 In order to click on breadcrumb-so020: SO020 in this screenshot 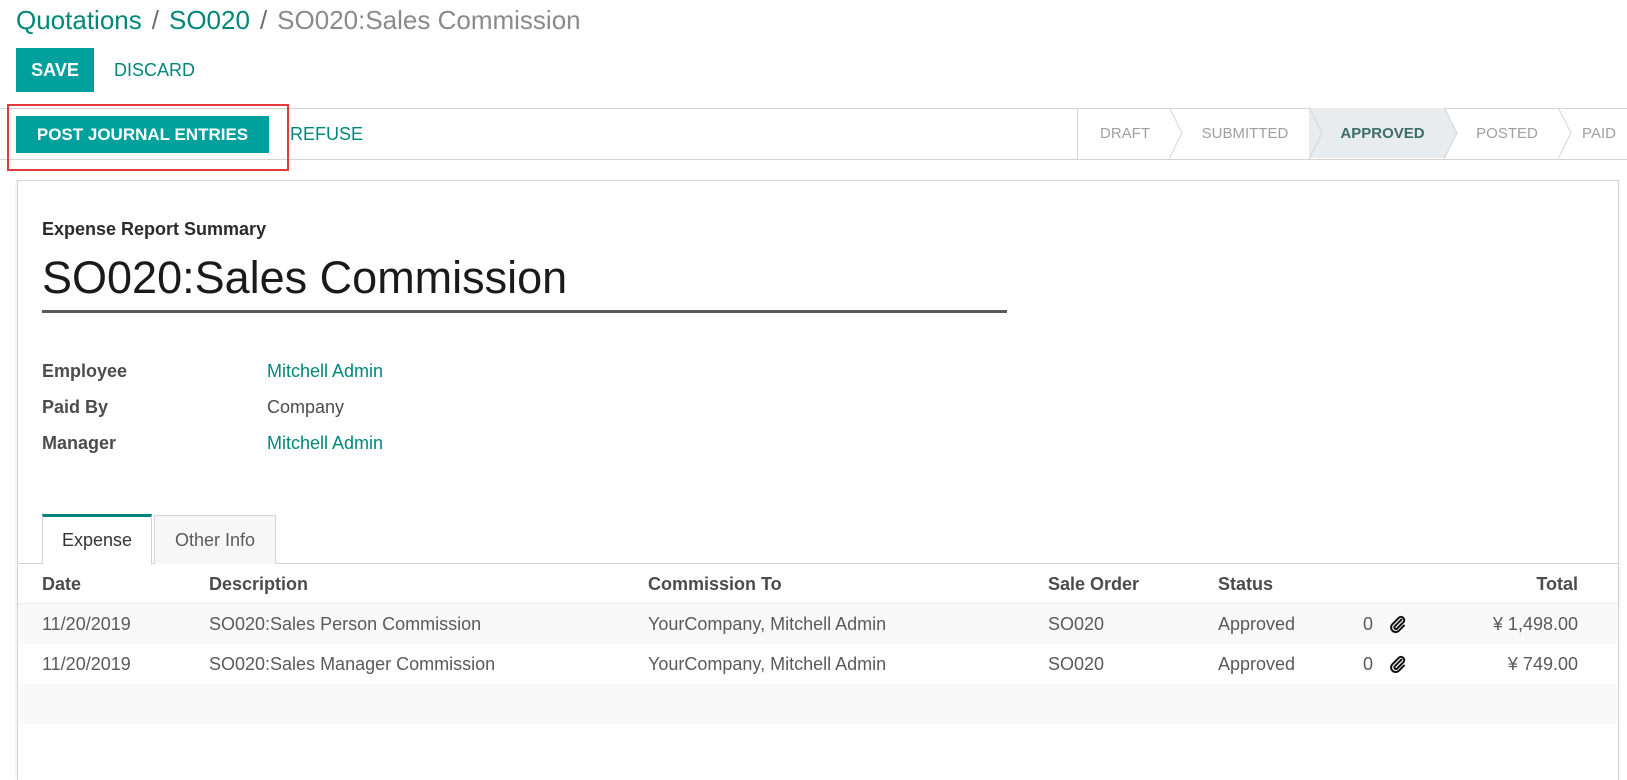, I will do `click(209, 20)`.